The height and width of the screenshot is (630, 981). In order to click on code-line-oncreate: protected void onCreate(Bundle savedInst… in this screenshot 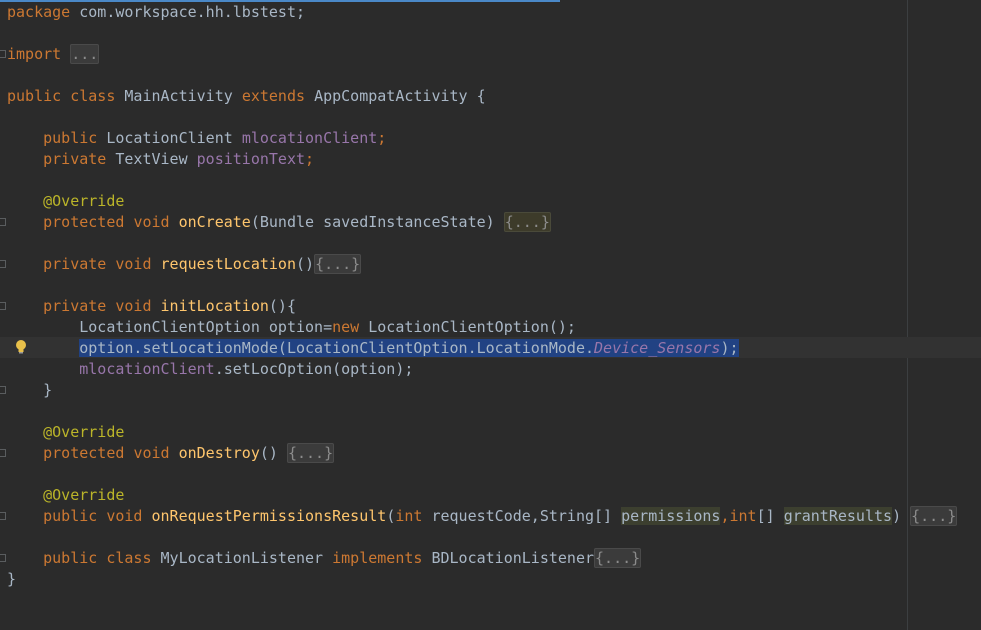, I will do `click(279, 222)`.